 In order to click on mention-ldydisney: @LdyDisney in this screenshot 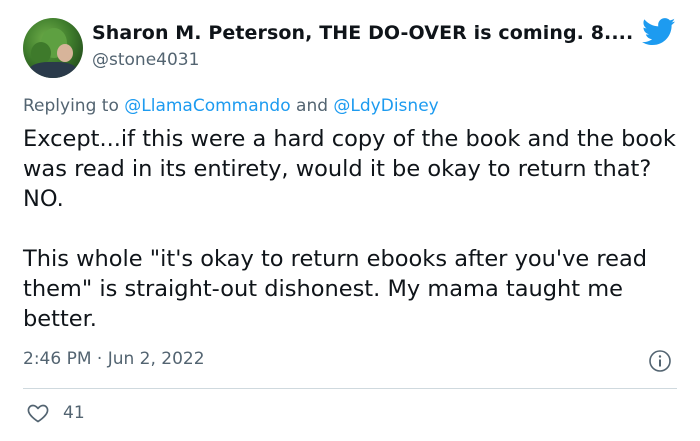, I will do `click(385, 106)`.